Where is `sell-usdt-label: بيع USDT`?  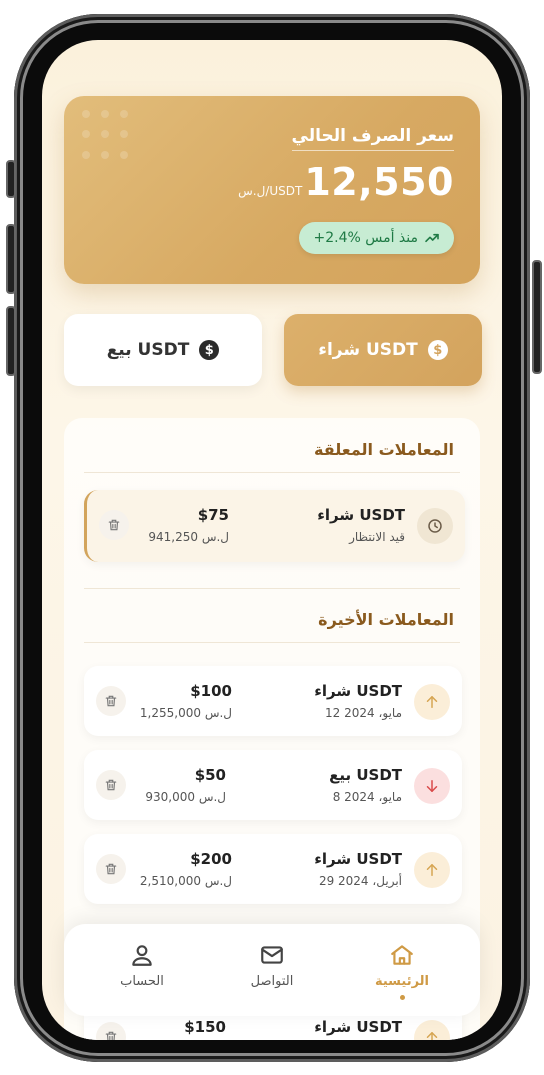
sell-usdt-label: بيع USDT is located at coordinates (148, 350).